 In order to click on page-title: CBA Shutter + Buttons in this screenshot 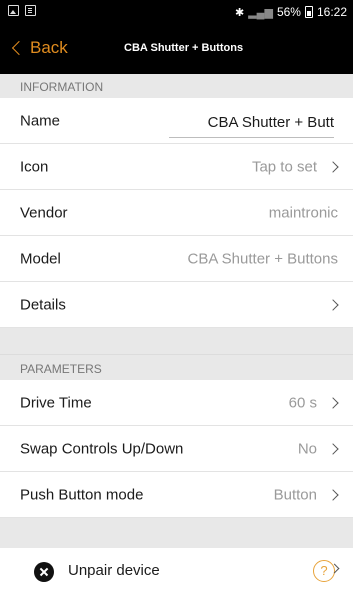, I will do `click(184, 48)`.